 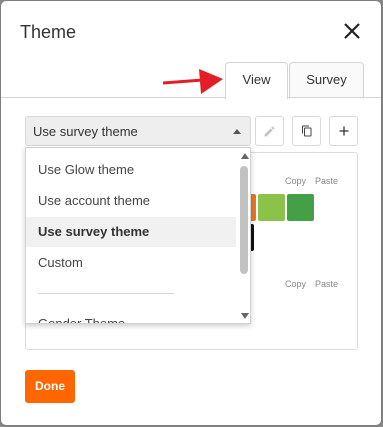 I want to click on option-glow-theme: Use Glow theme, so click(x=131, y=170).